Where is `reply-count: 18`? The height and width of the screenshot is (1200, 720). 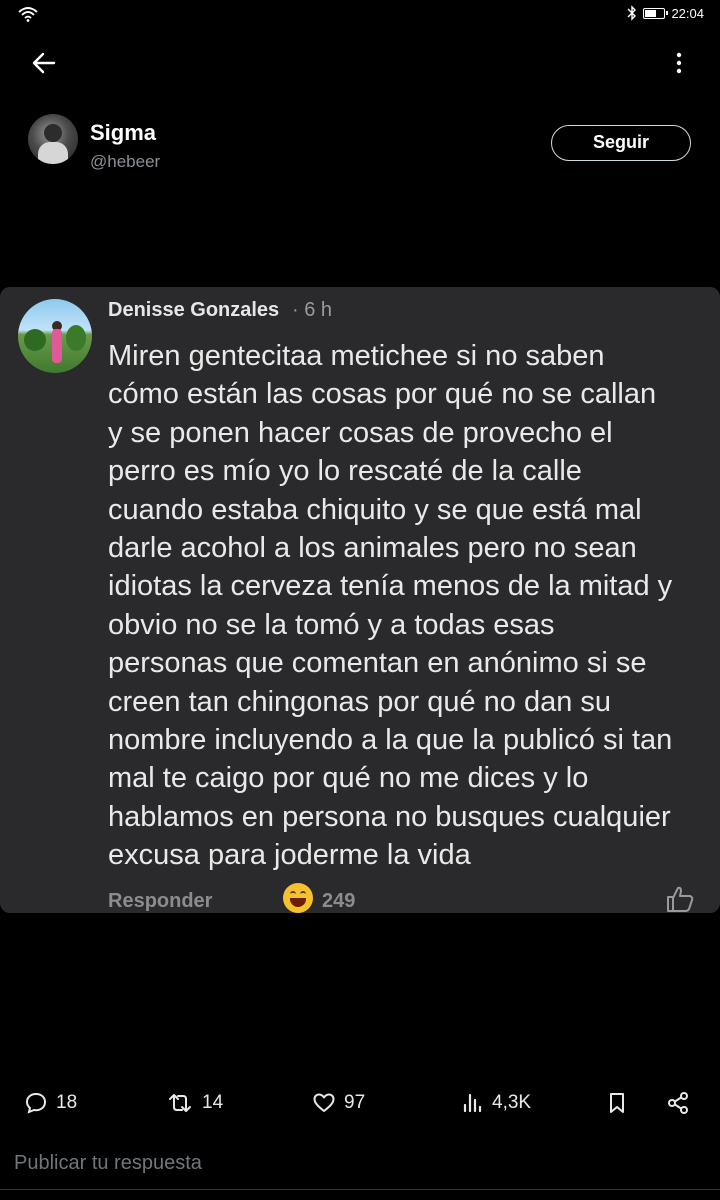
reply-count: 18 is located at coordinates (67, 1102).